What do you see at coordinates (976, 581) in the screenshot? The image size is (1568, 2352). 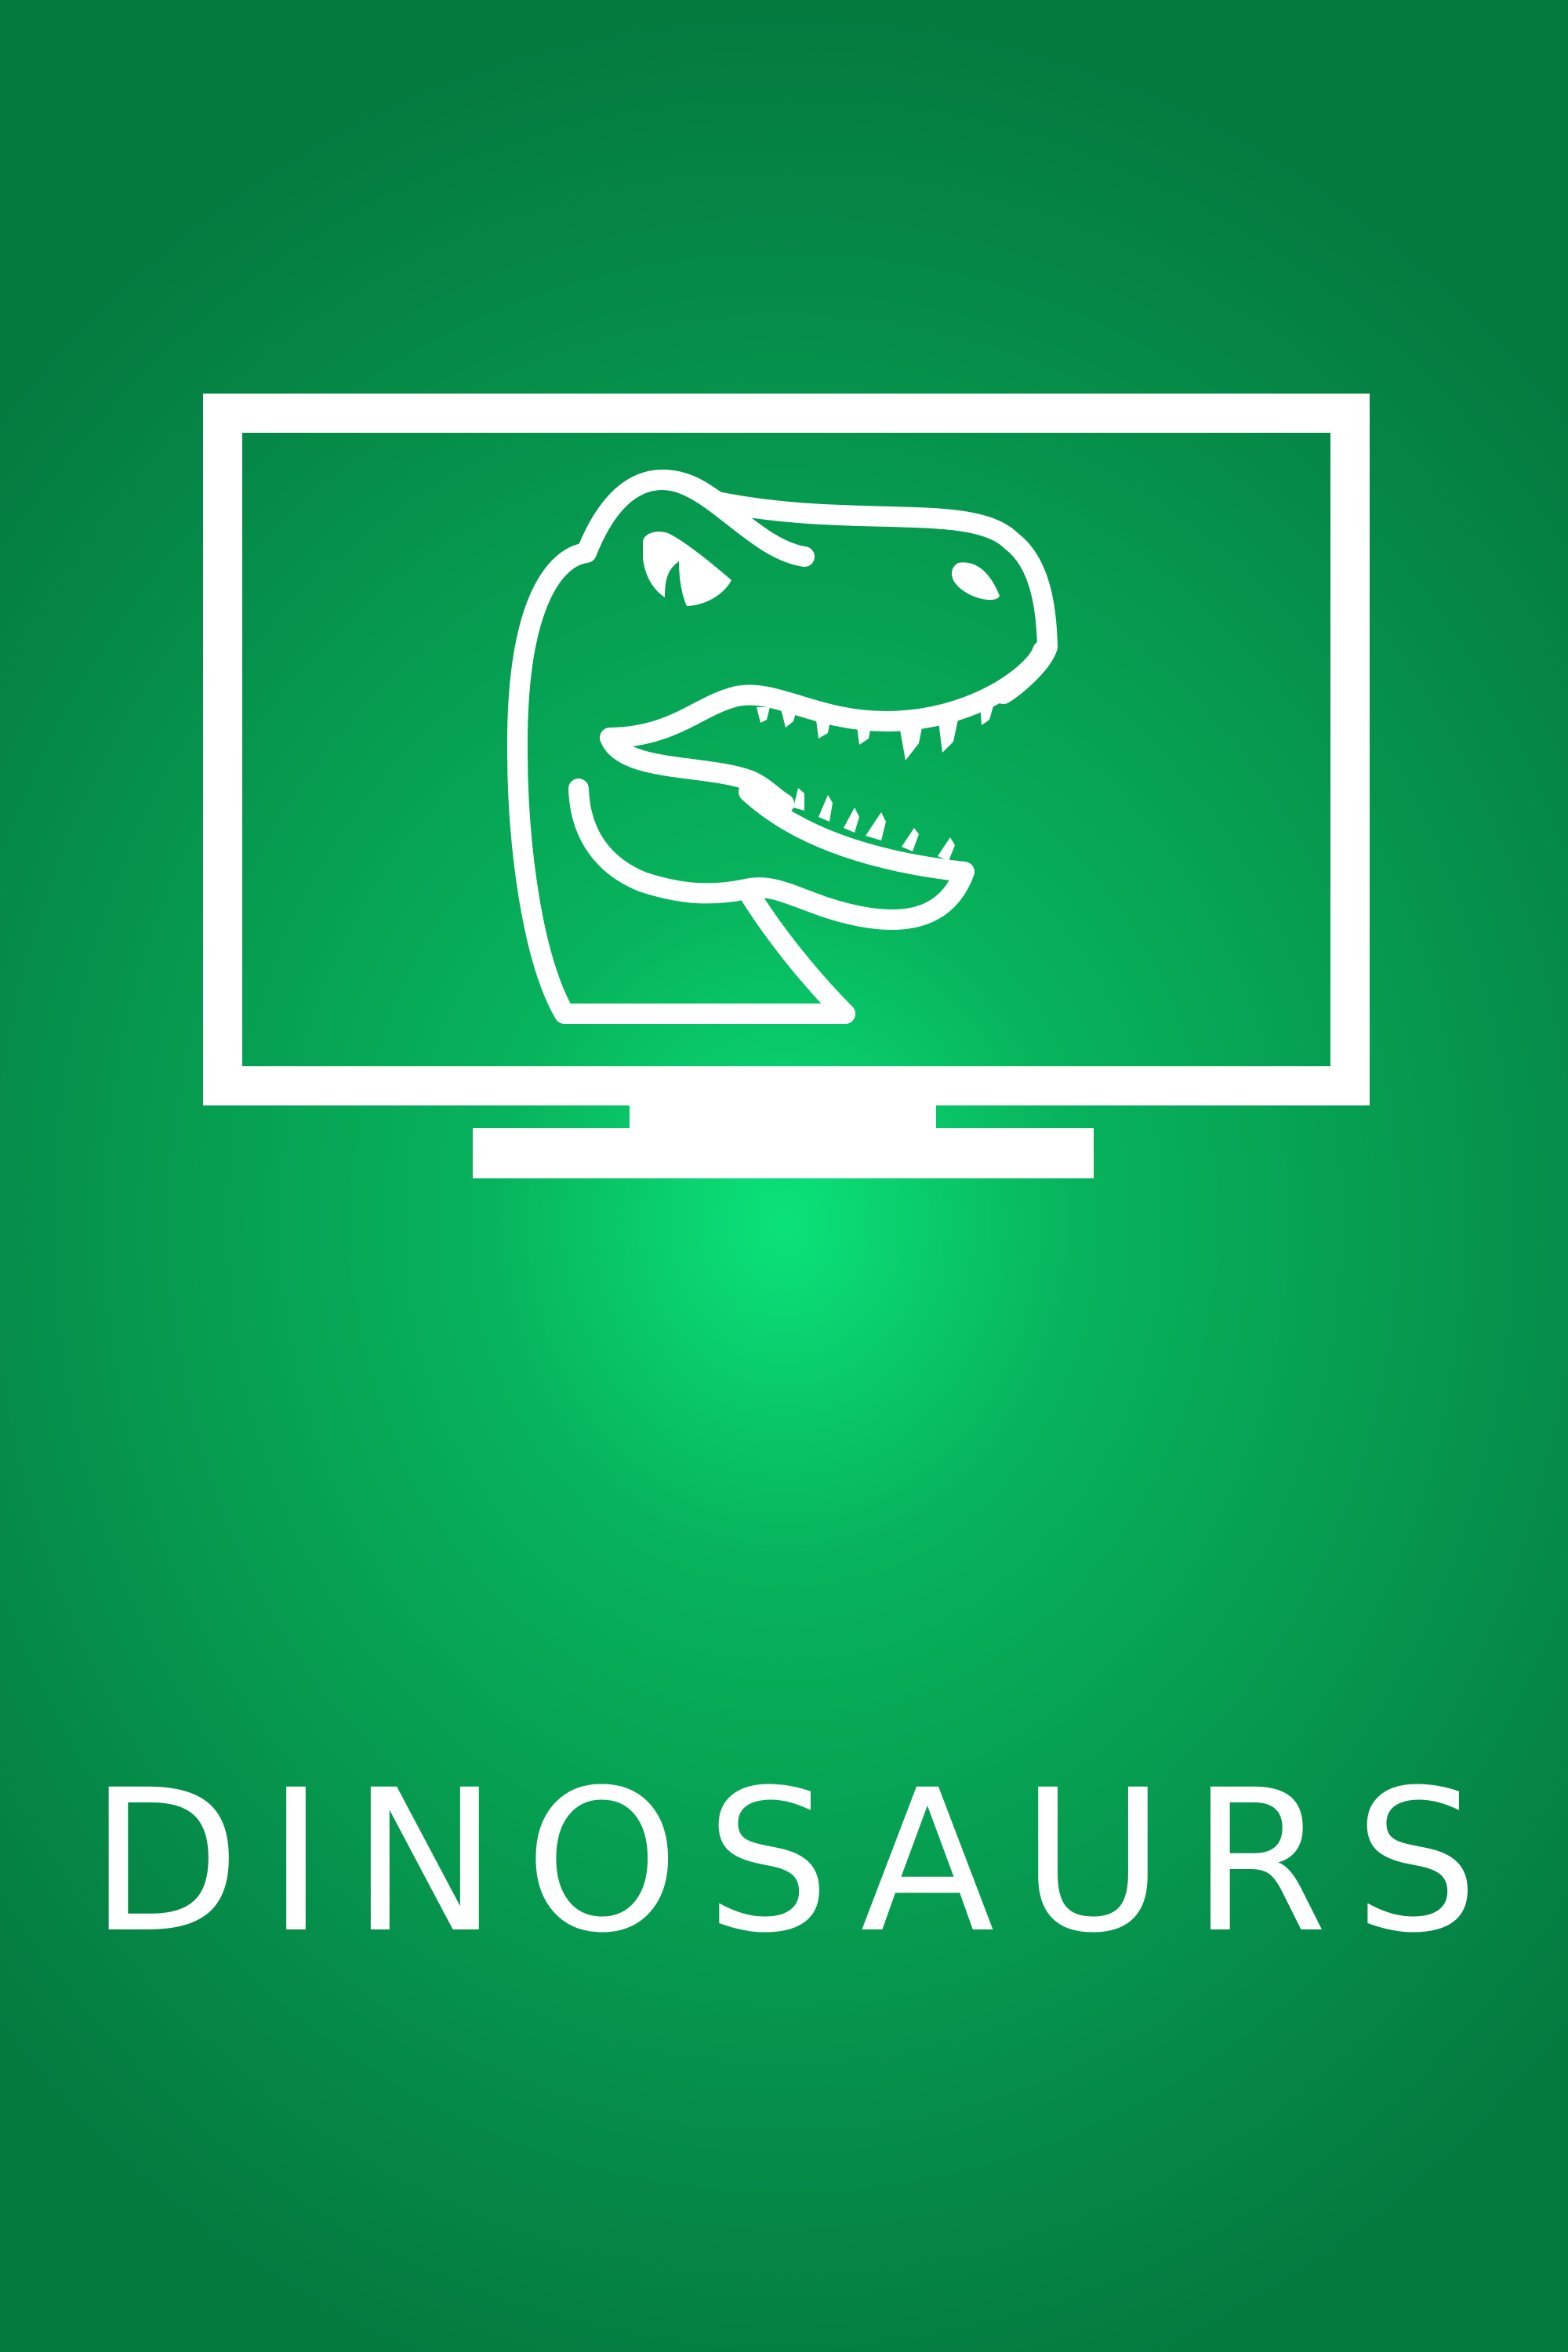 I see `dinosaur-eye-right-icon` at bounding box center [976, 581].